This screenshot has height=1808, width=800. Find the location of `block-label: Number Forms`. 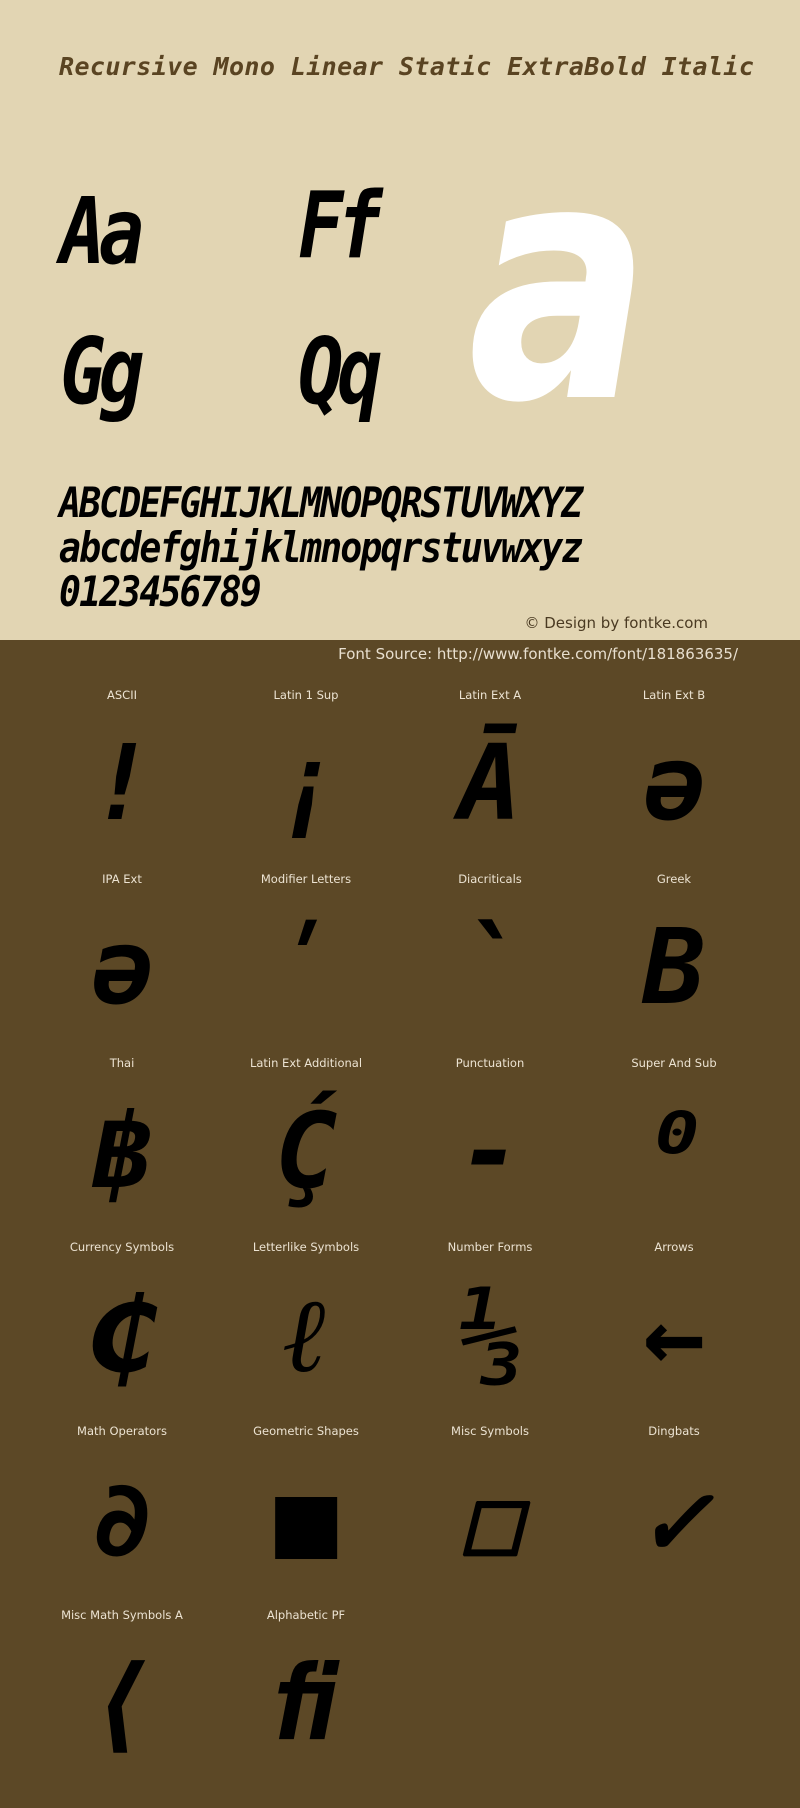

block-label: Number Forms is located at coordinates (490, 1247).